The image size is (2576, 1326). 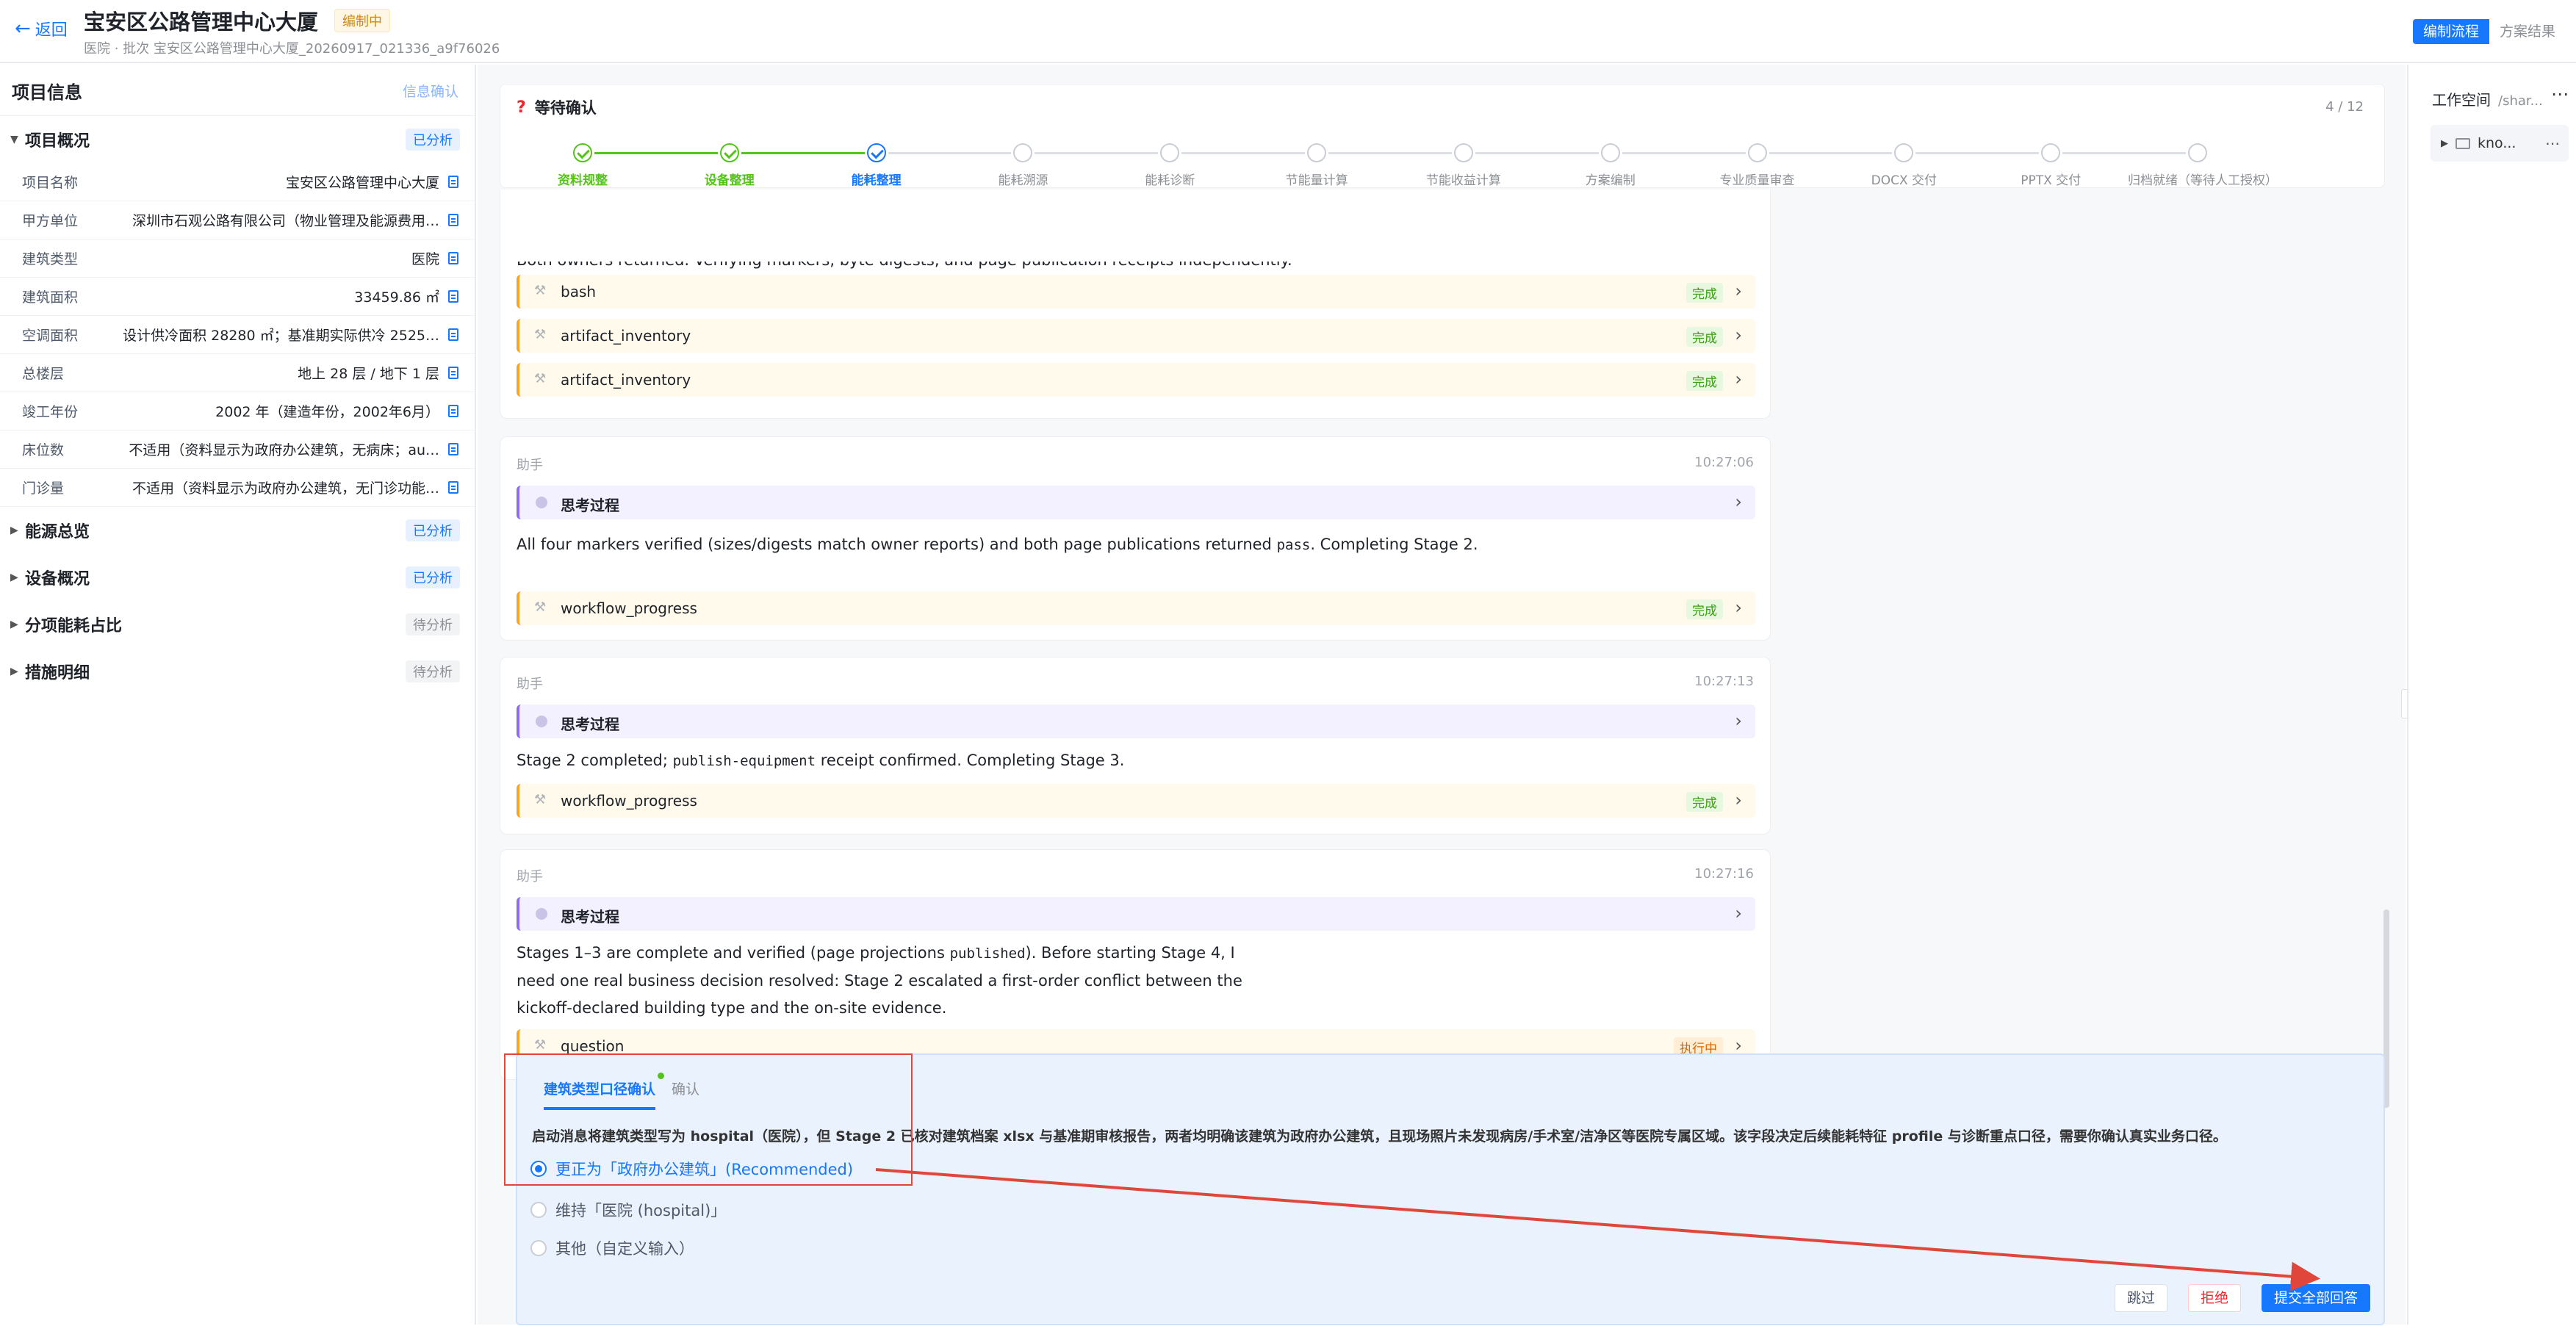 What do you see at coordinates (1610, 180) in the screenshot?
I see `step-label: 方案编制` at bounding box center [1610, 180].